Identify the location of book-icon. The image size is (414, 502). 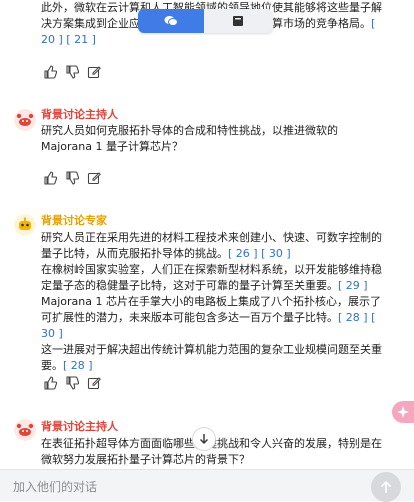
(238, 21).